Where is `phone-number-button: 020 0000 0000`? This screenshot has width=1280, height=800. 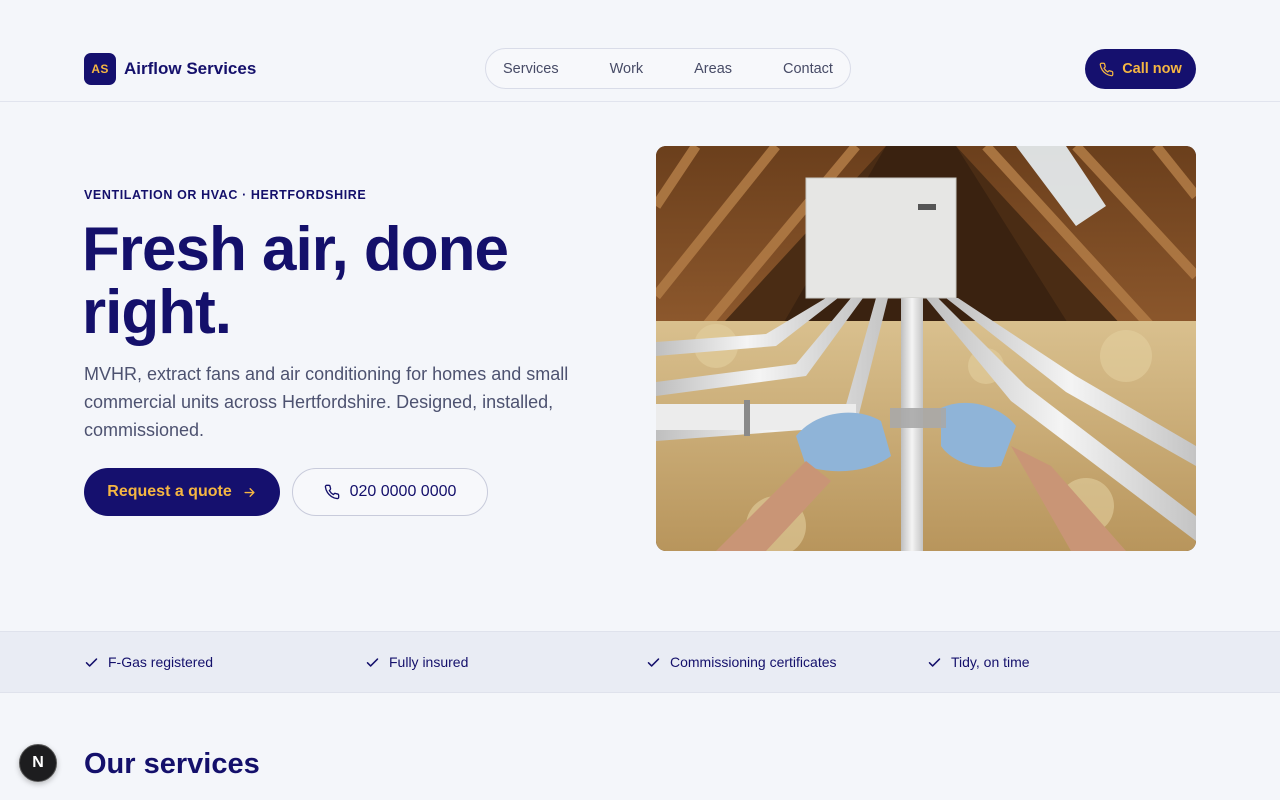
phone-number-button: 020 0000 0000 is located at coordinates (390, 492).